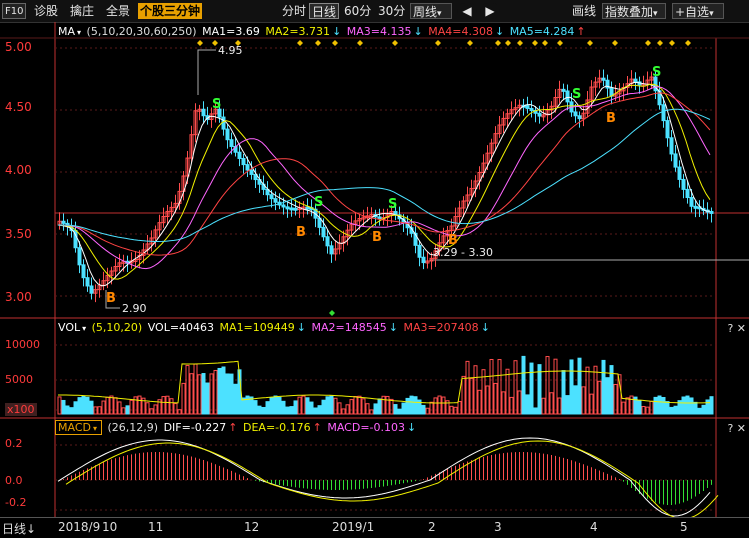  What do you see at coordinates (78, 427) in the screenshot?
I see `macd-indicator-dropdown: MACD ▾` at bounding box center [78, 427].